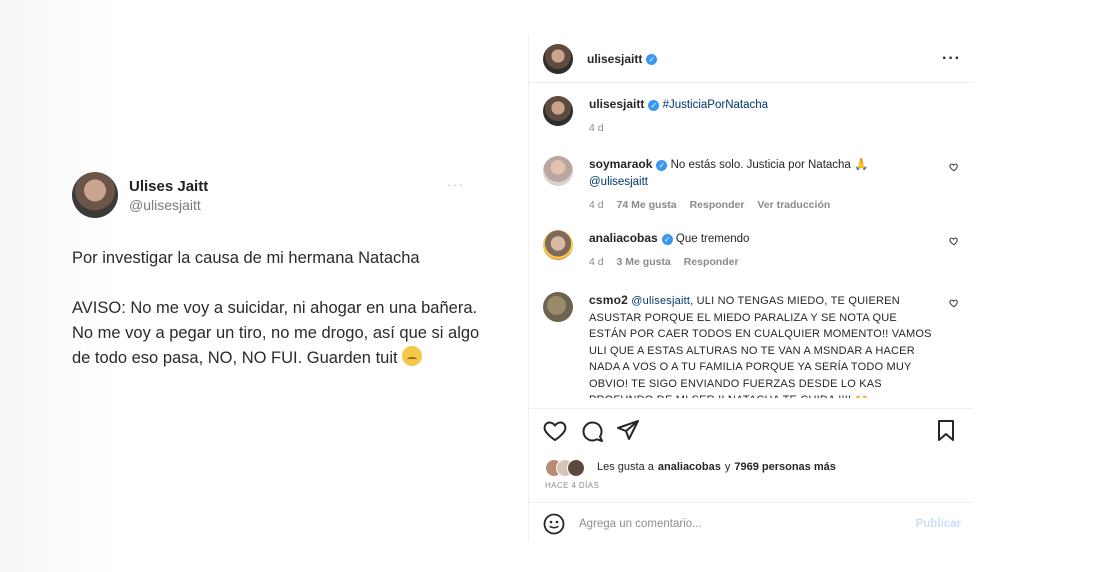  Describe the element at coordinates (946, 431) in the screenshot. I see `save-bookmark-icon` at that location.